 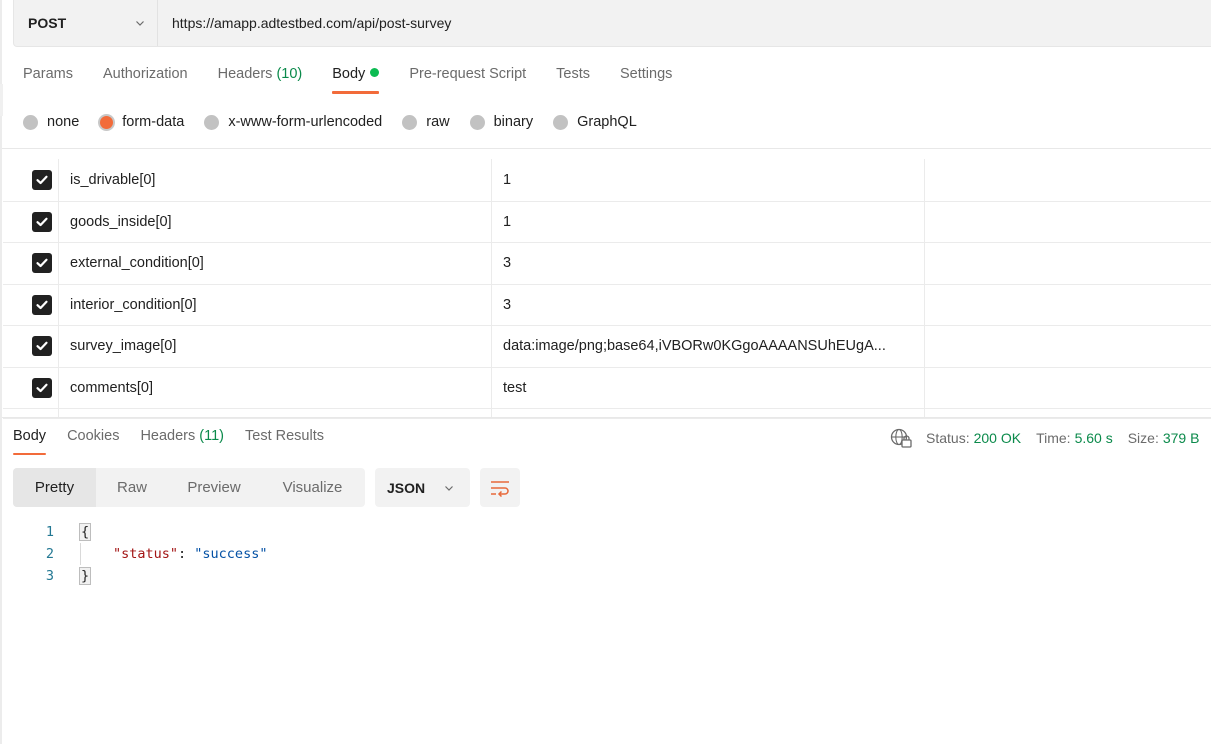 I want to click on globe-lock-icon, so click(x=901, y=438).